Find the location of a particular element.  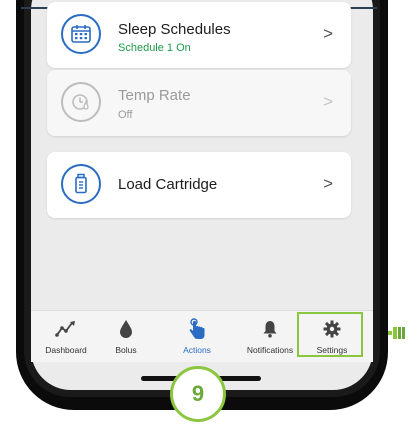

sleep-schedules-status: Schedule 1 On is located at coordinates (154, 48).